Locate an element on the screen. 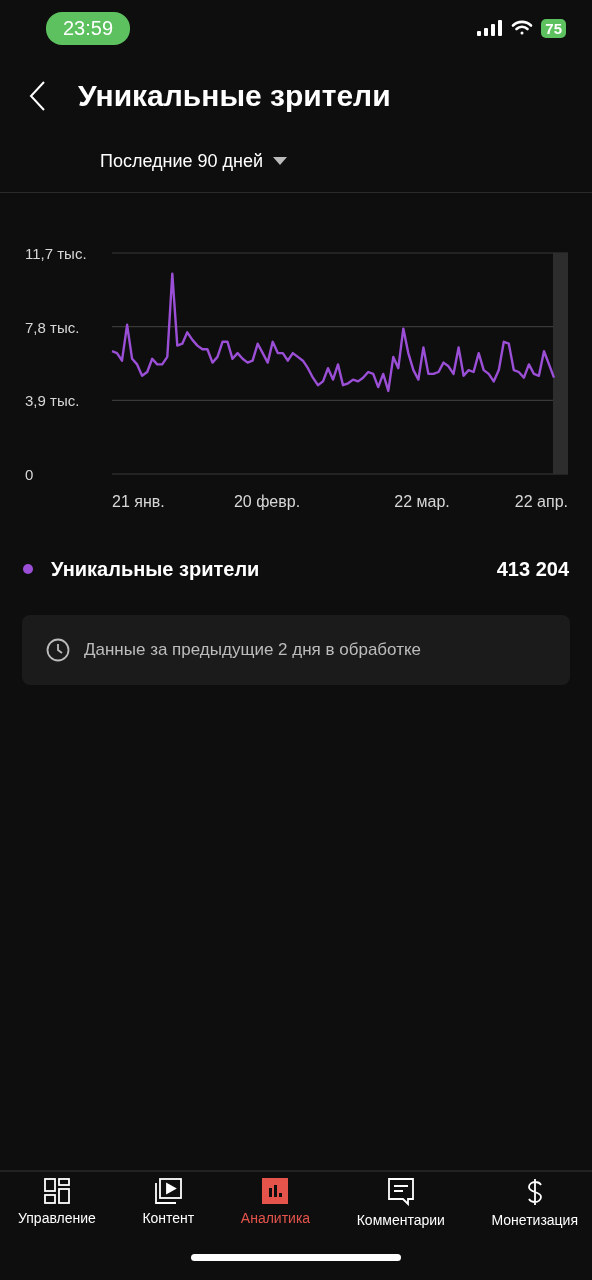 The height and width of the screenshot is (1280, 592). back-button is located at coordinates (38, 96).